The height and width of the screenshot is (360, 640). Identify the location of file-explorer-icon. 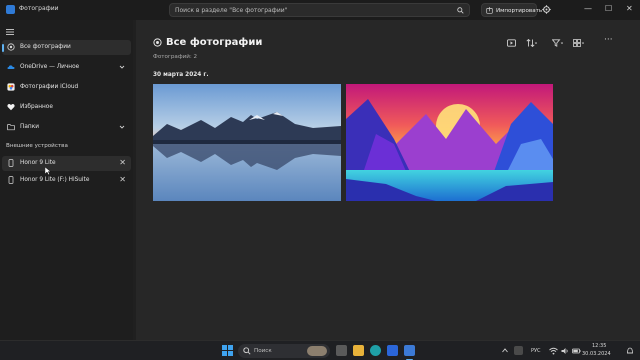
(358, 350).